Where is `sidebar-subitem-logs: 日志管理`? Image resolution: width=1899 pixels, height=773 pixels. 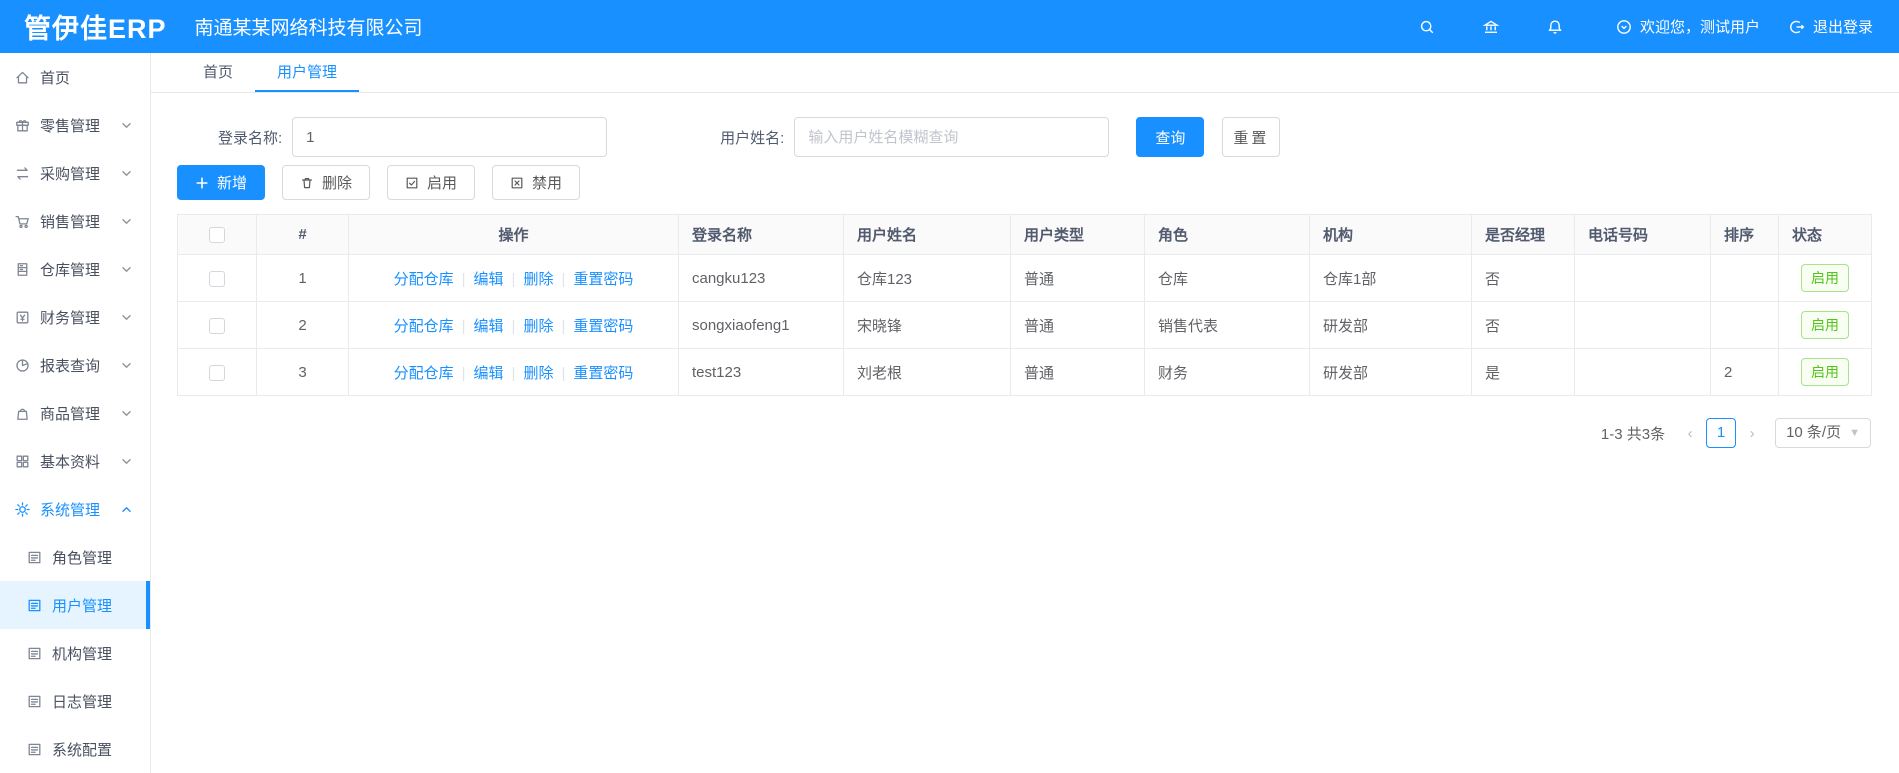 sidebar-subitem-logs: 日志管理 is located at coordinates (75, 701).